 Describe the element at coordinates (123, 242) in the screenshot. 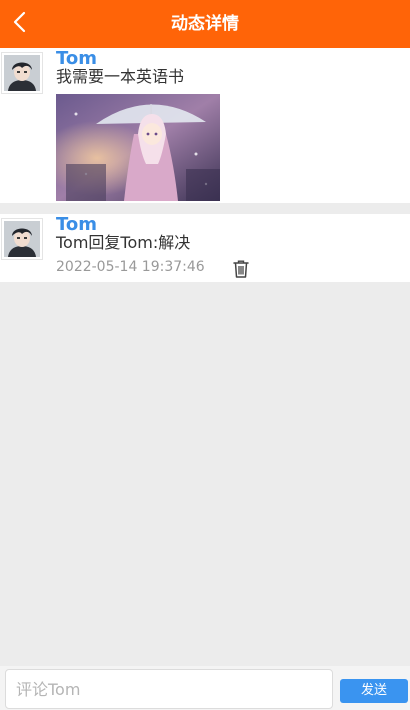

I see `comment-content: Tom回复Tom:解决` at that location.